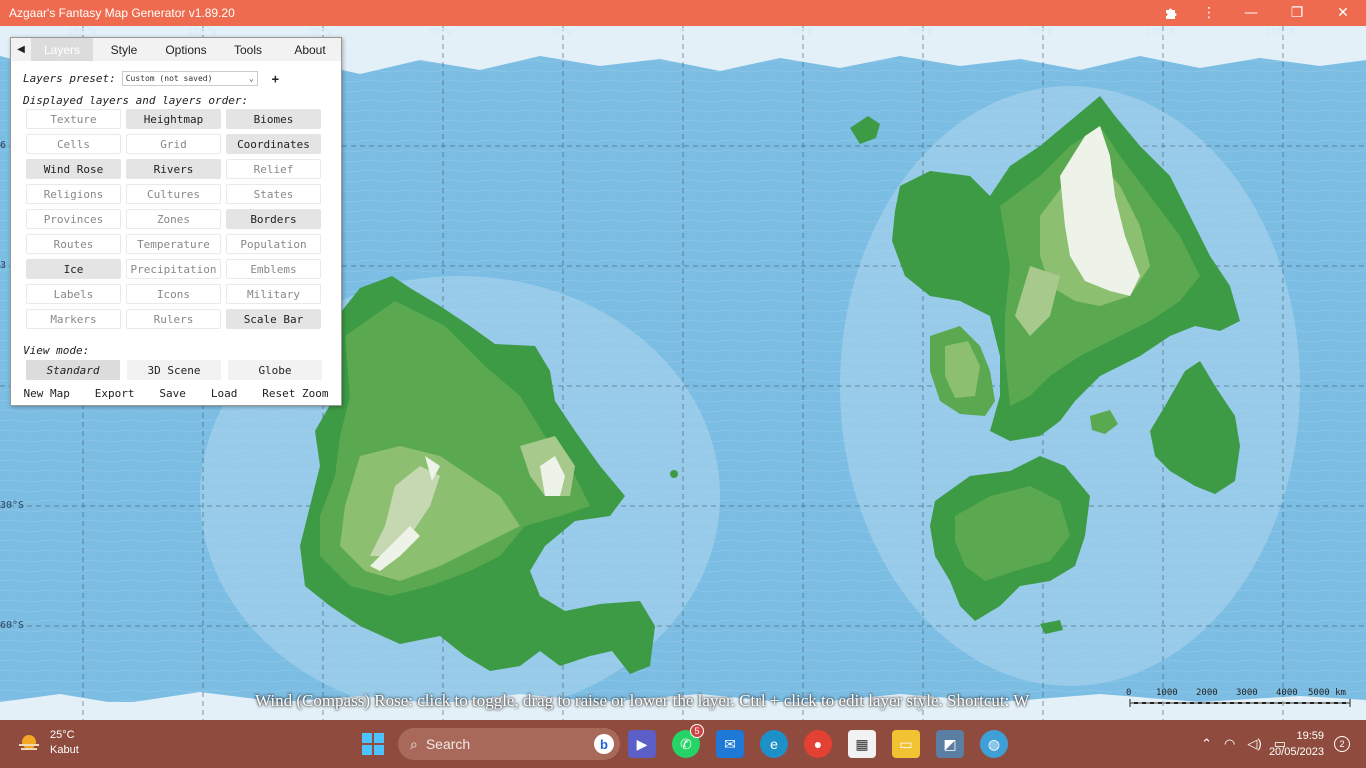  Describe the element at coordinates (56, 350) in the screenshot. I see `view-mode-label: View mode:` at that location.